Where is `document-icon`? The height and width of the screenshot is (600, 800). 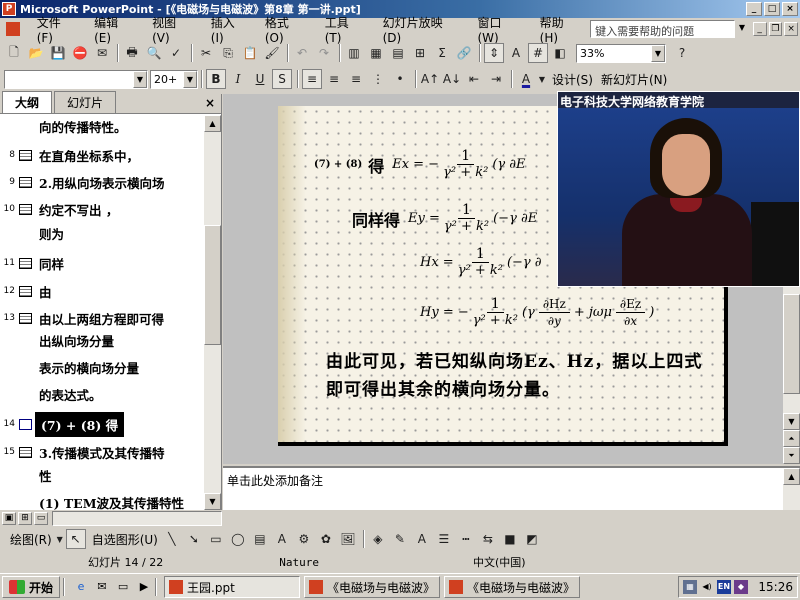
document-icon is located at coordinates (13, 29).